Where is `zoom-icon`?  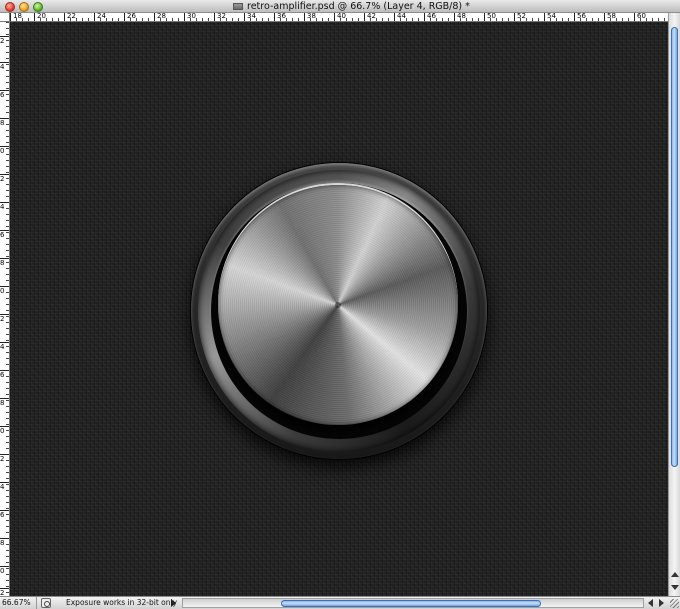
zoom-icon is located at coordinates (38, 7).